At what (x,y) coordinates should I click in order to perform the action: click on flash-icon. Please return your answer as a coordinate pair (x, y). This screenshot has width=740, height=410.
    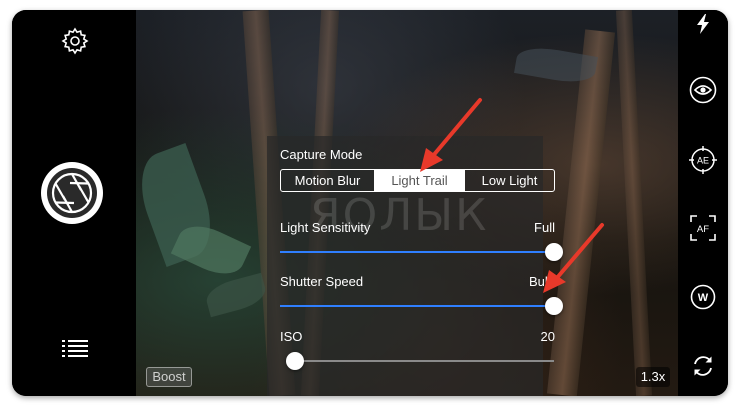
    Looking at the image, I should click on (703, 24).